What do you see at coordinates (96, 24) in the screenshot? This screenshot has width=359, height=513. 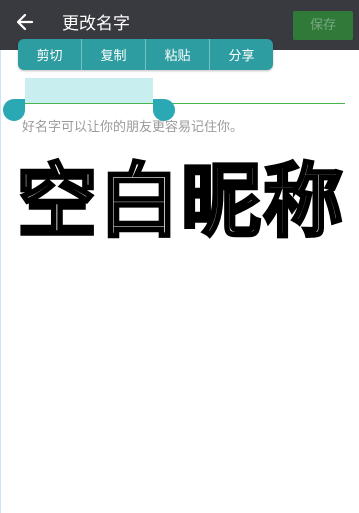 I see `page-title: 更改名字` at bounding box center [96, 24].